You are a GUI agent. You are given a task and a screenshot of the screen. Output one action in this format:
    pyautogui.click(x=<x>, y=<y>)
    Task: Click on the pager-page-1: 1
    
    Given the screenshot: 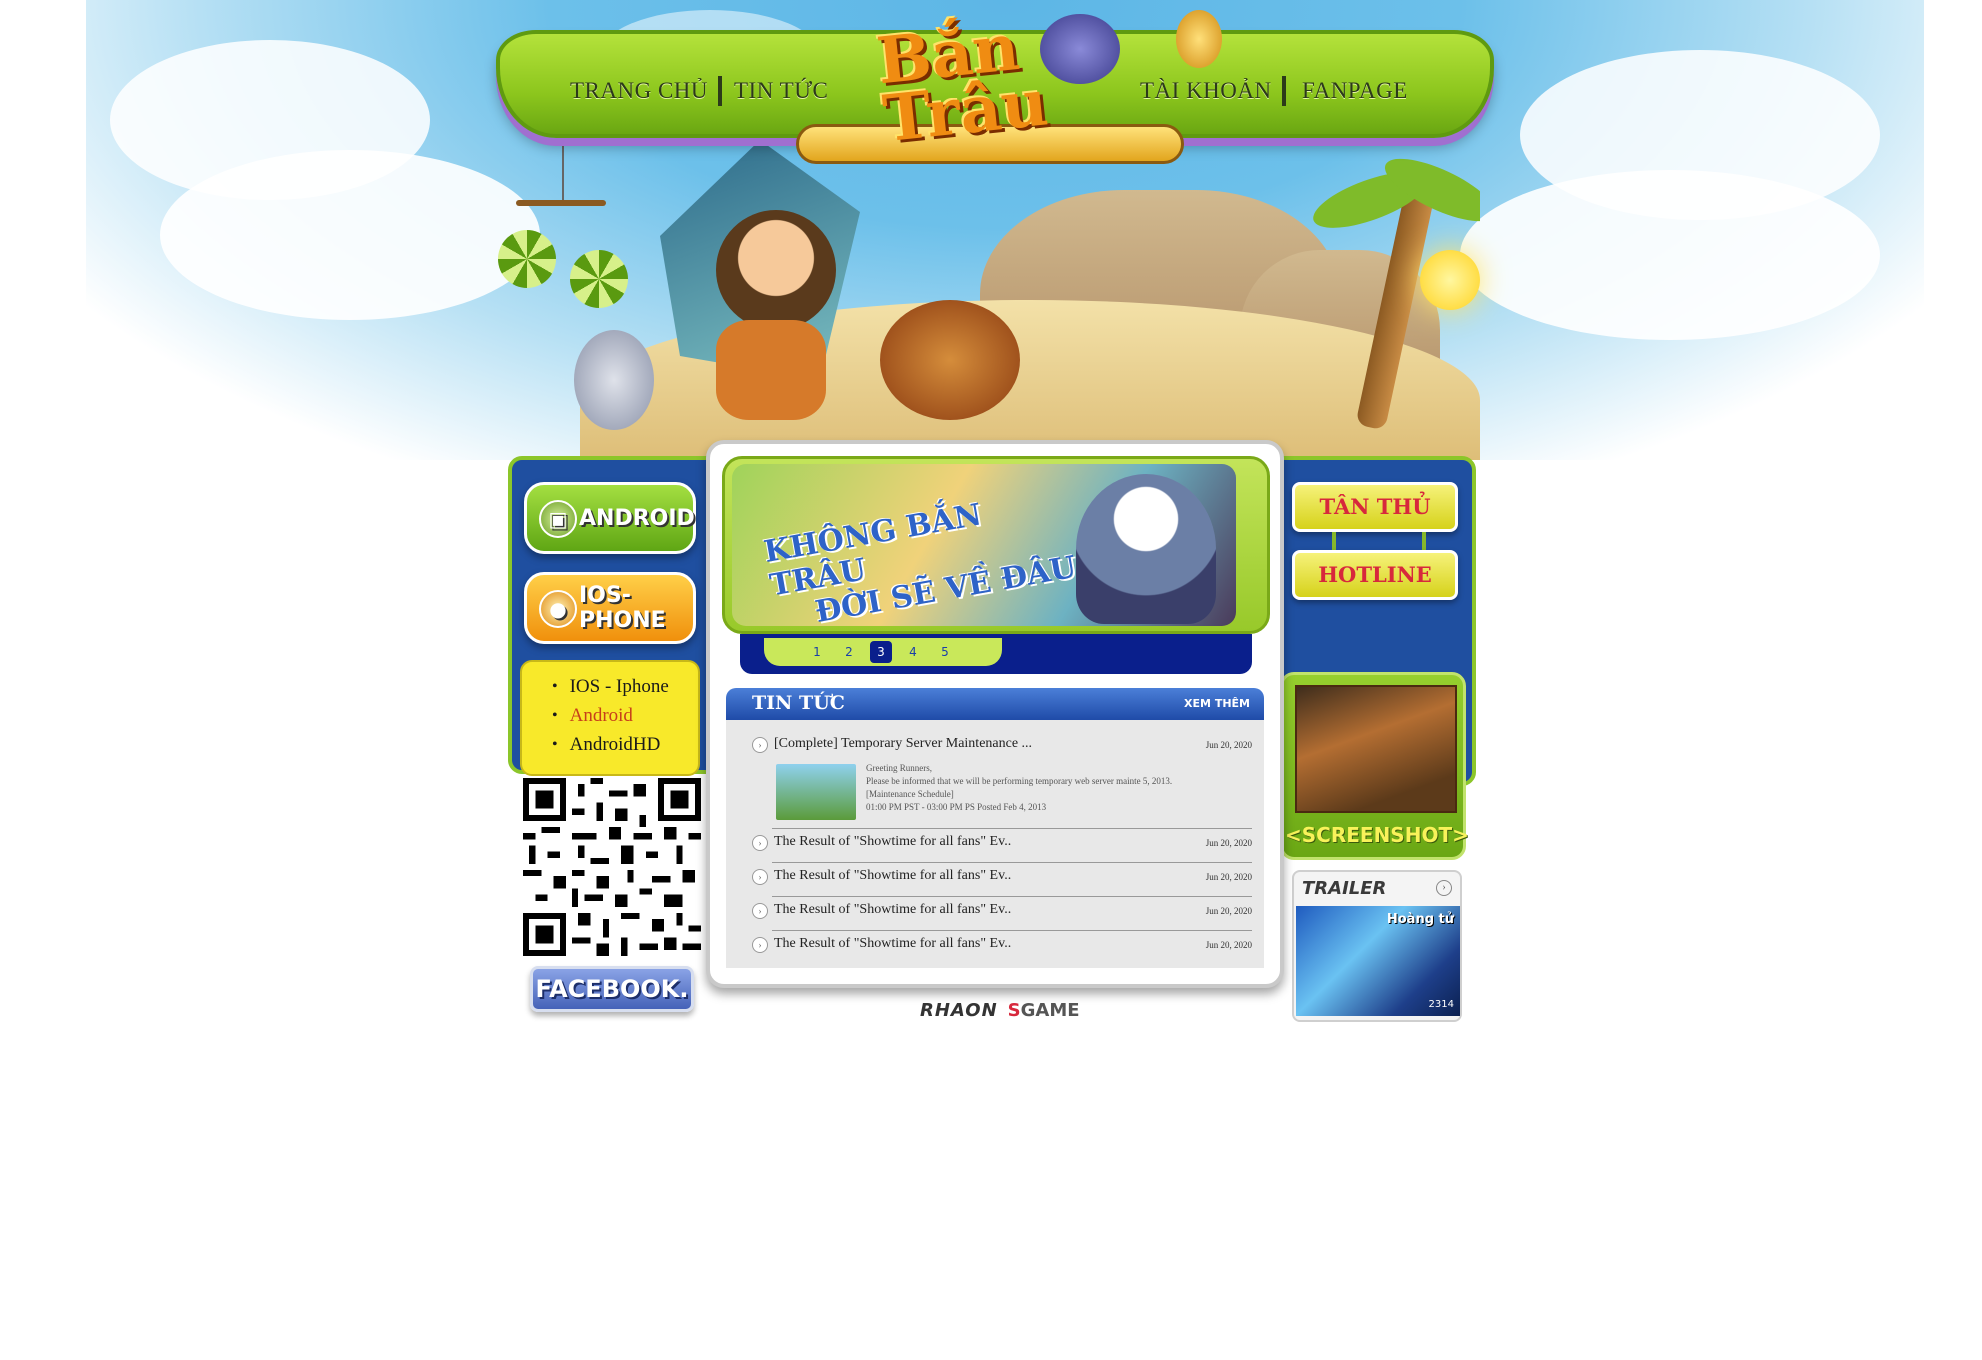 What is the action you would take?
    pyautogui.click(x=817, y=652)
    